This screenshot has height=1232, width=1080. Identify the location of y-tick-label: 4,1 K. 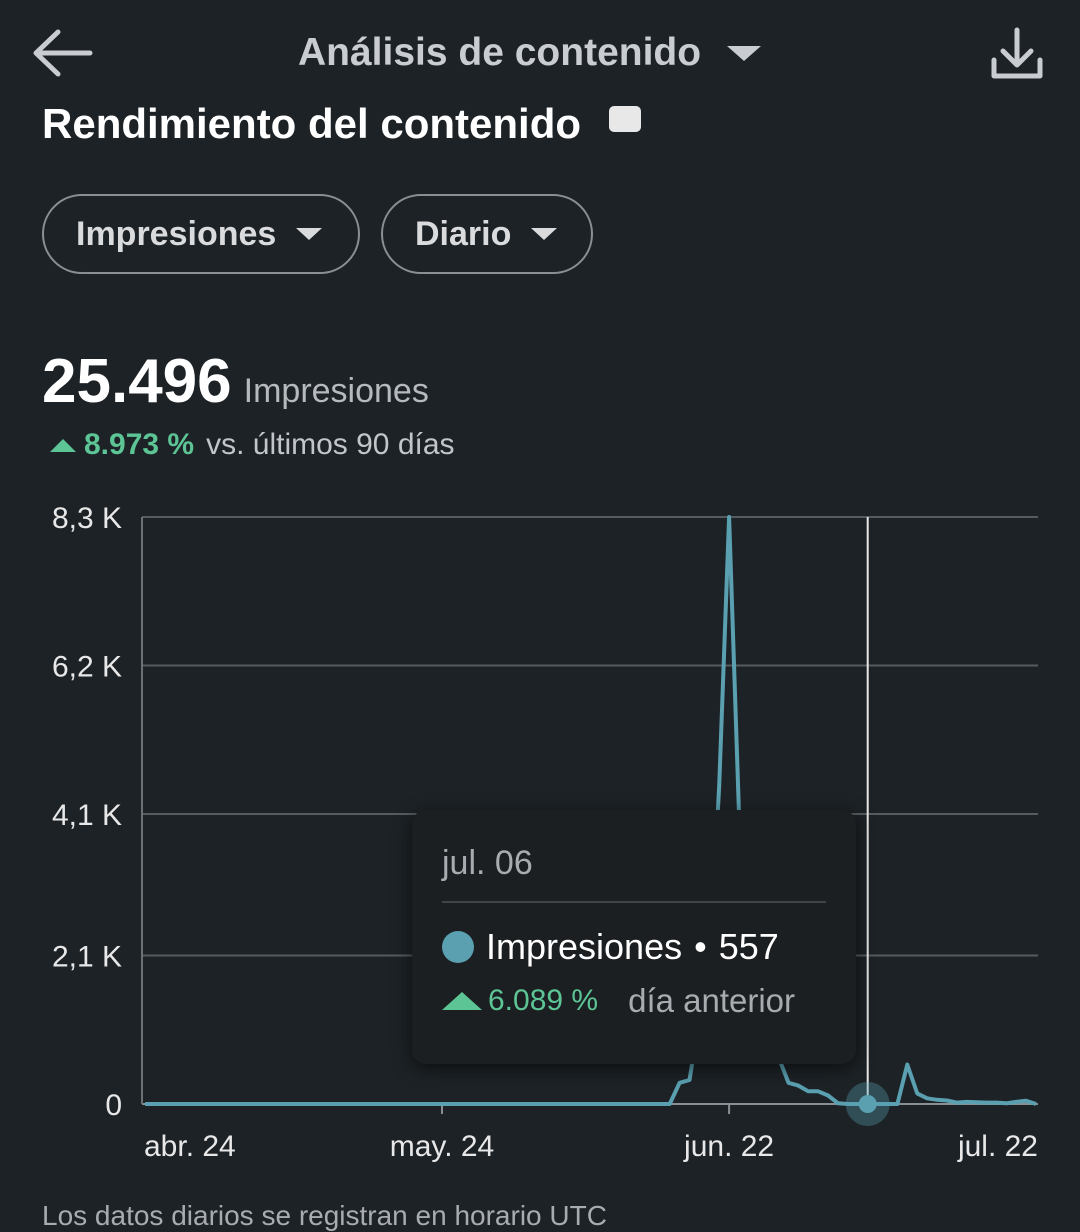
(87, 815).